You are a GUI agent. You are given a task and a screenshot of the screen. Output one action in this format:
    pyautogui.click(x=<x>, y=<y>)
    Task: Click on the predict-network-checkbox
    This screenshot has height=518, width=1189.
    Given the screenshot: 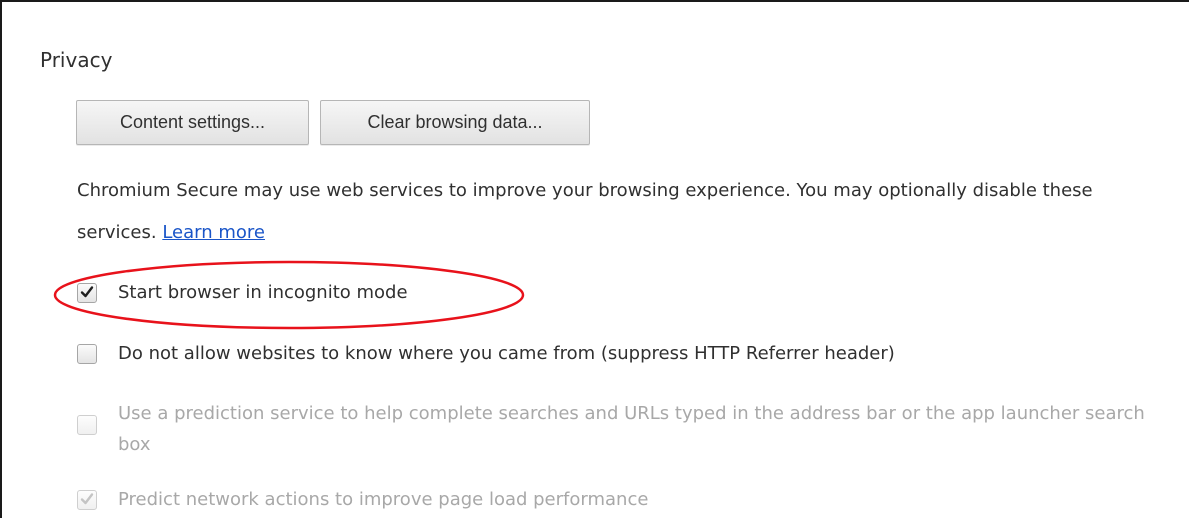 What is the action you would take?
    pyautogui.click(x=87, y=500)
    